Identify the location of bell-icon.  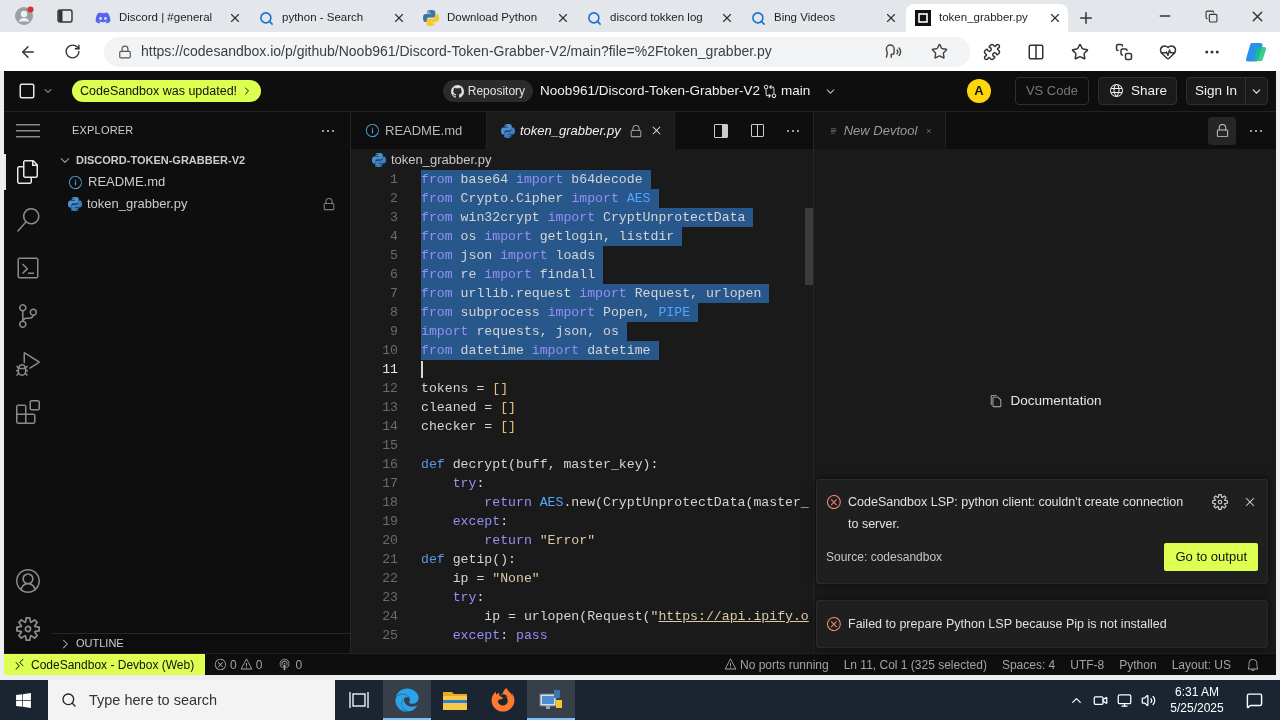
(1253, 664).